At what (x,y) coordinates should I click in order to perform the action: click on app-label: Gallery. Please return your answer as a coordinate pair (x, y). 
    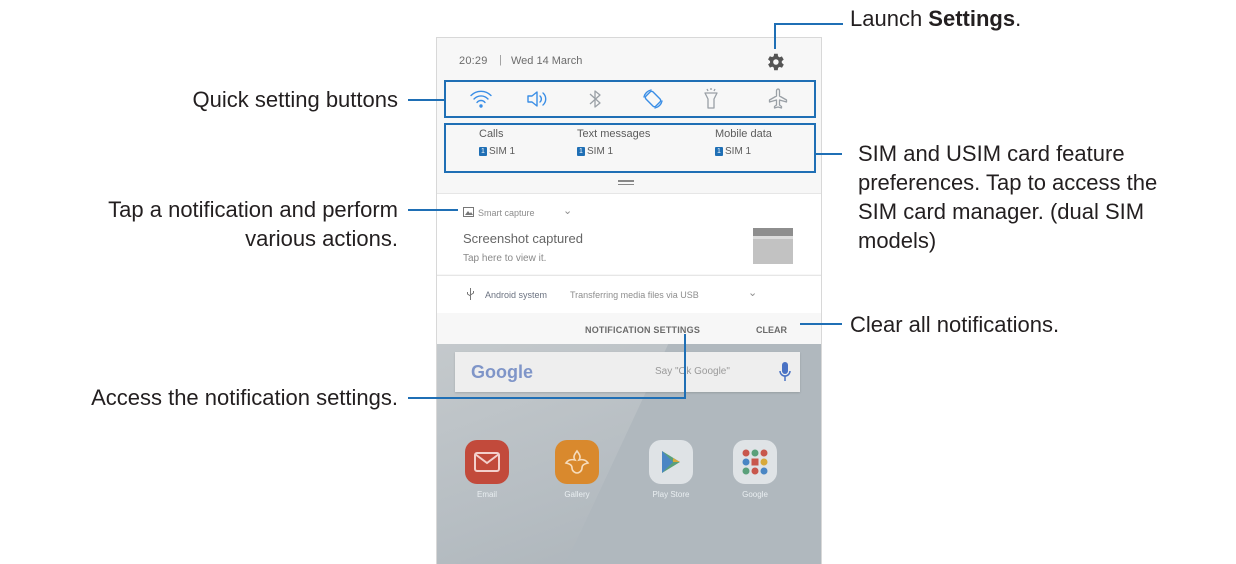
    Looking at the image, I should click on (577, 494).